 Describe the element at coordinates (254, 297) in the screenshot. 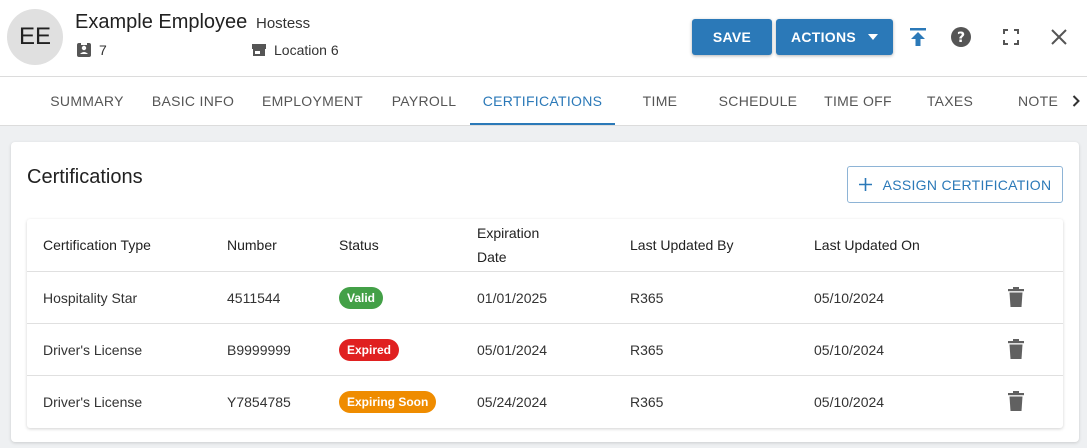

I see `cell-number: 4511544` at that location.